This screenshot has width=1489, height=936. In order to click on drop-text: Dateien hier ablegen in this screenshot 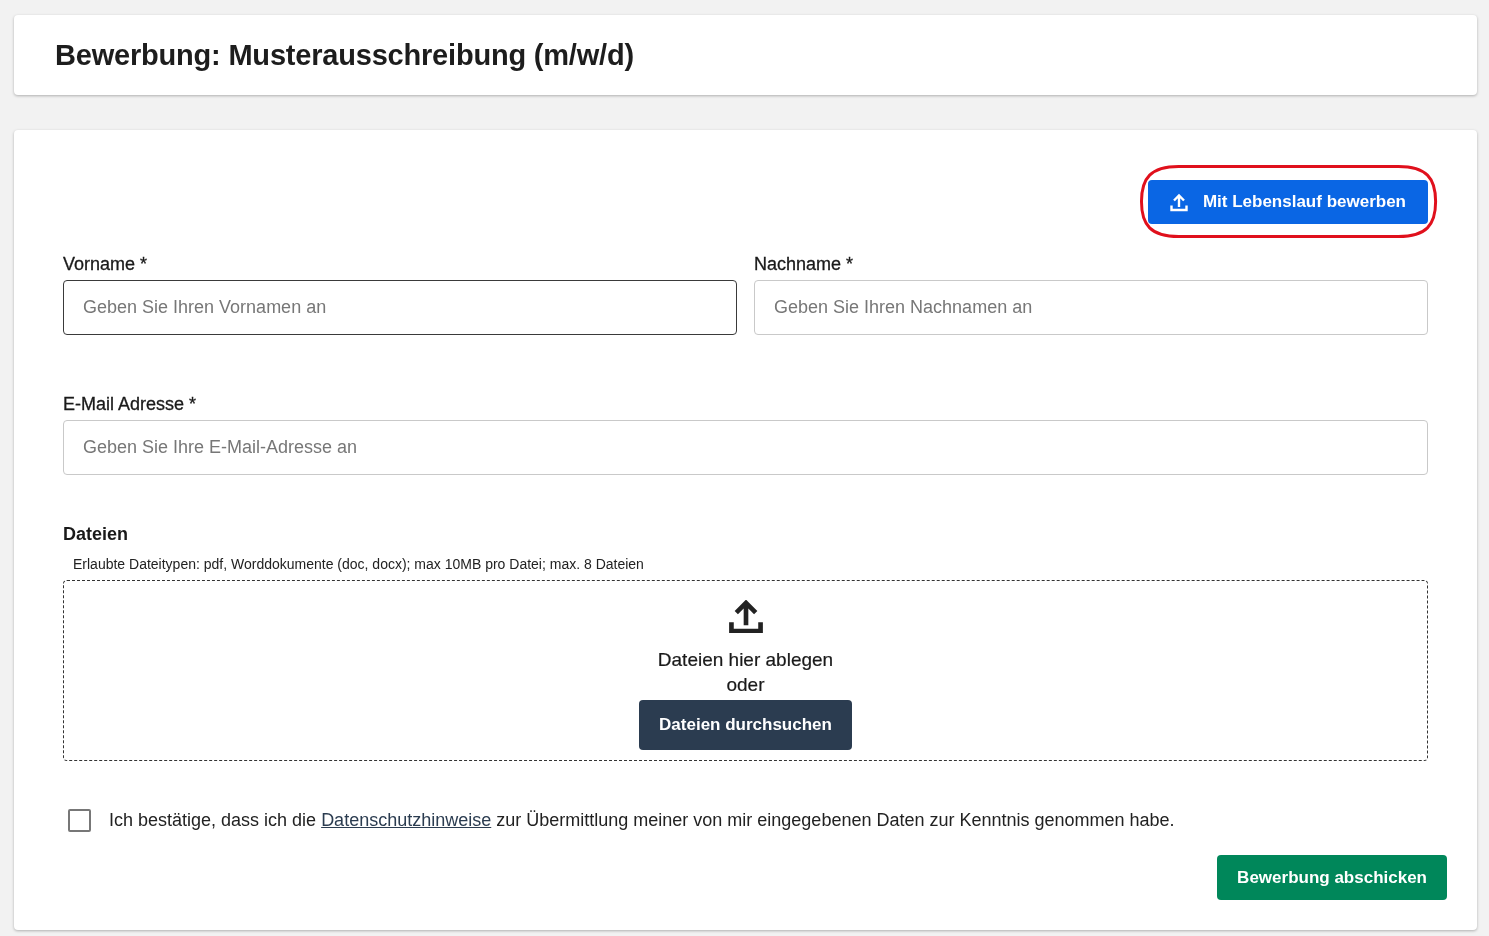, I will do `click(745, 660)`.